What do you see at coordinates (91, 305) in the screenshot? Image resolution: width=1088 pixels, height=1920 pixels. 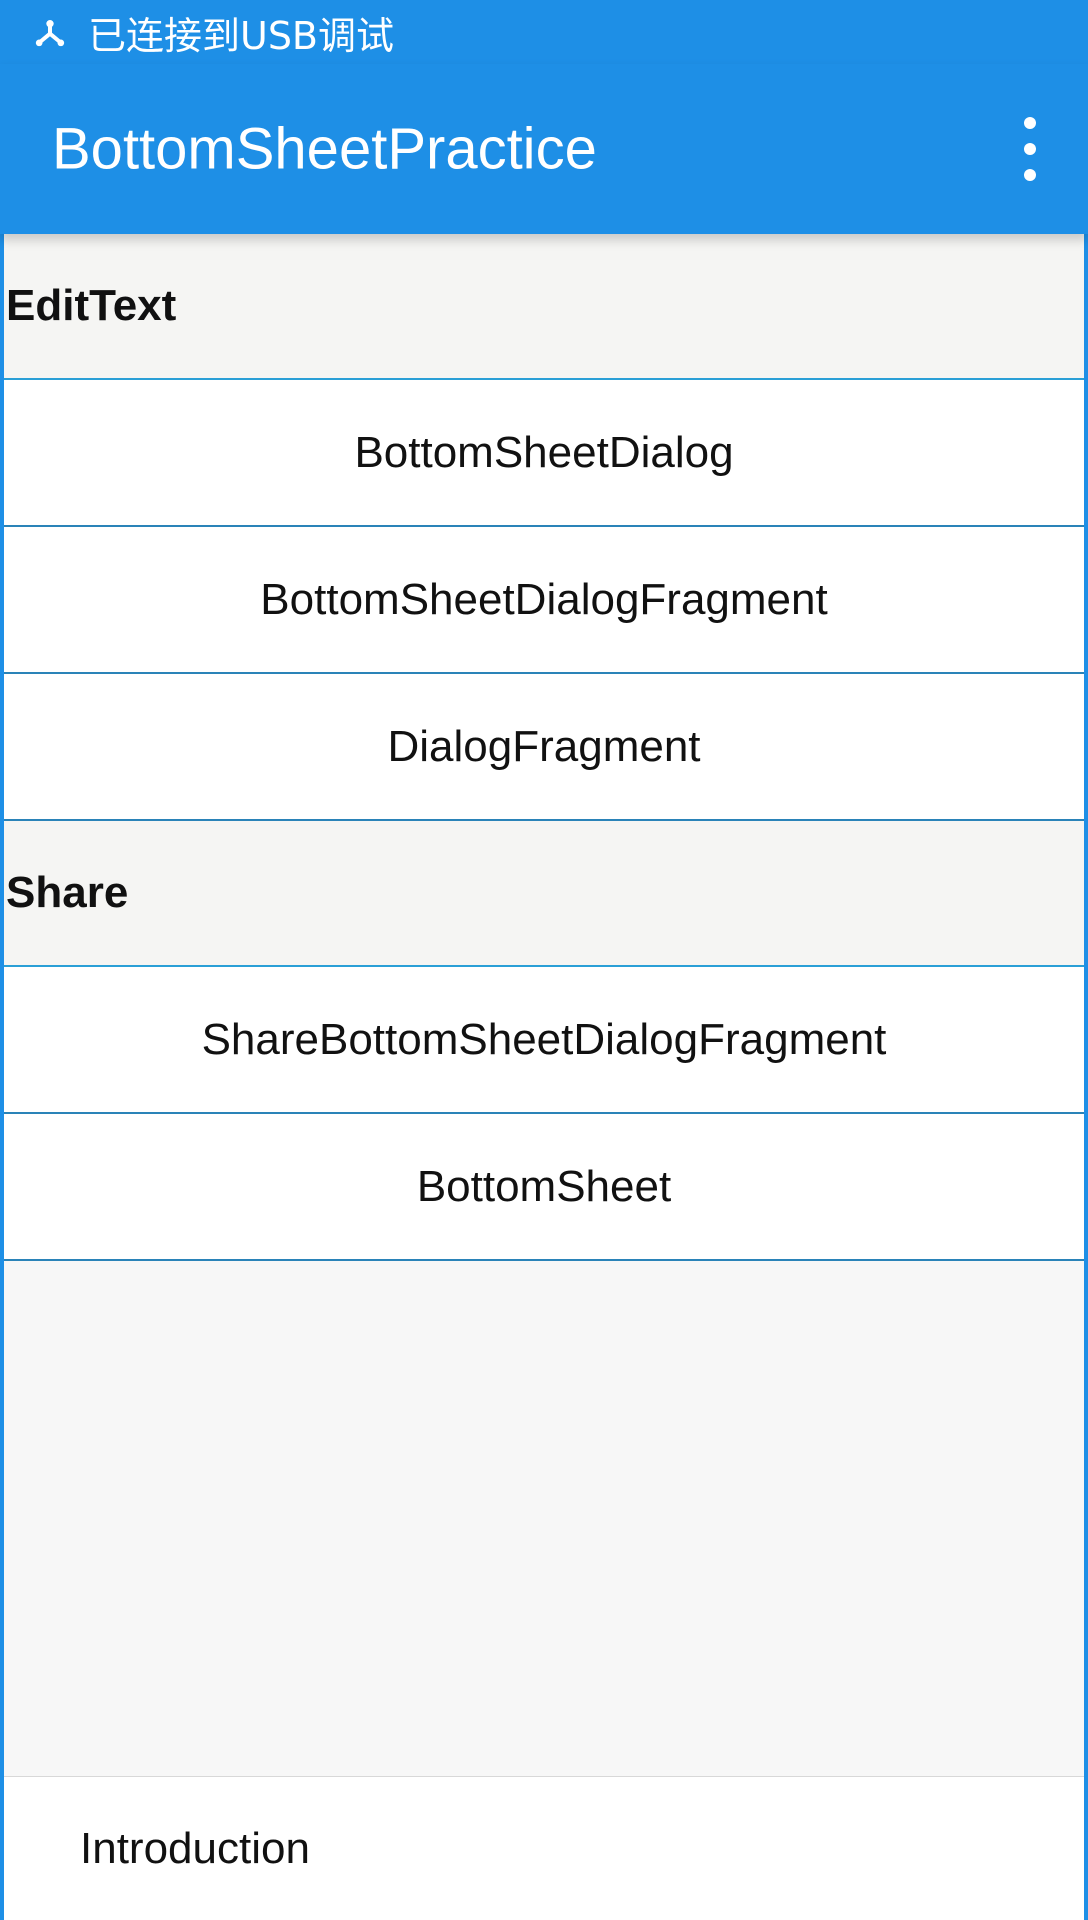 I see `section-header-label: EditText` at bounding box center [91, 305].